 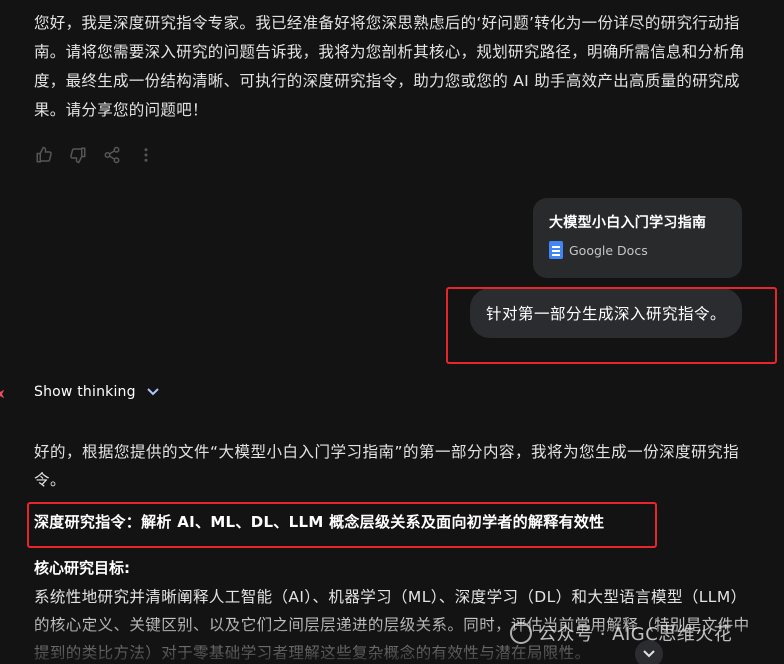 I want to click on response-actions, so click(x=95, y=155).